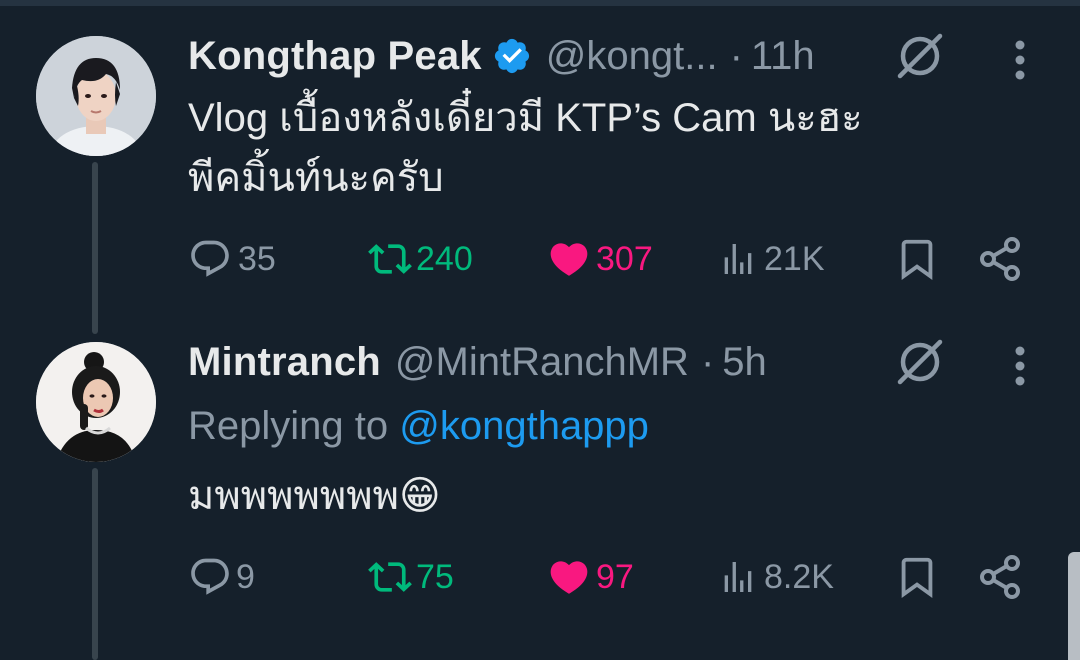  Describe the element at coordinates (799, 576) in the screenshot. I see `views-count: 8.2K` at that location.